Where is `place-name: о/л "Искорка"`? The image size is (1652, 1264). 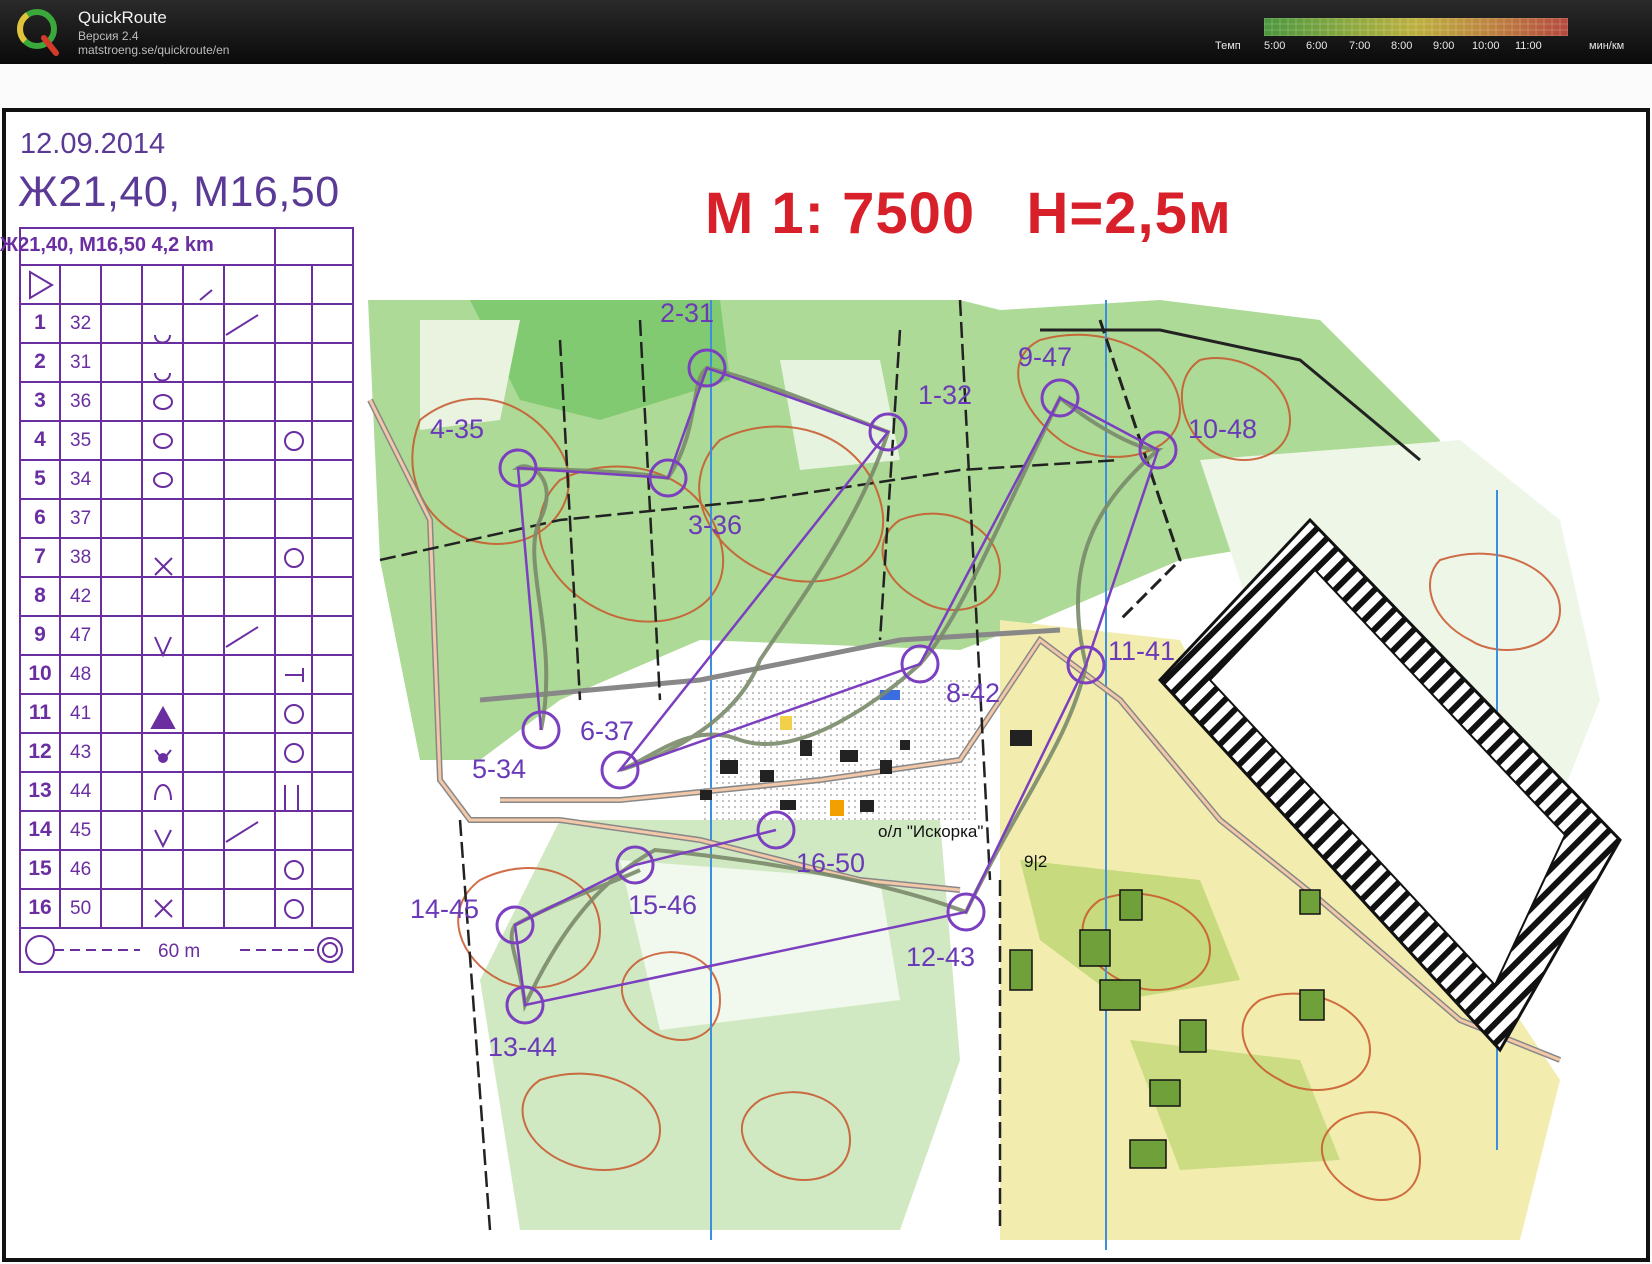
place-name: о/л "Искорка" is located at coordinates (931, 831).